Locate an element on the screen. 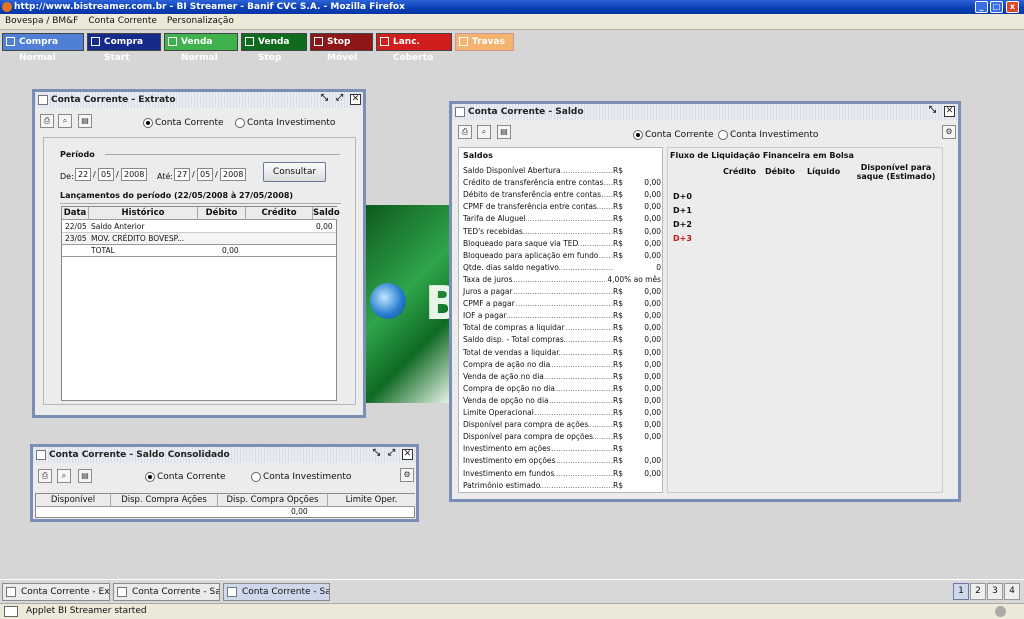 Image resolution: width=1024 pixels, height=619 pixels. saldo-row-label: Crédito de transferência entre contas is located at coordinates (533, 183).